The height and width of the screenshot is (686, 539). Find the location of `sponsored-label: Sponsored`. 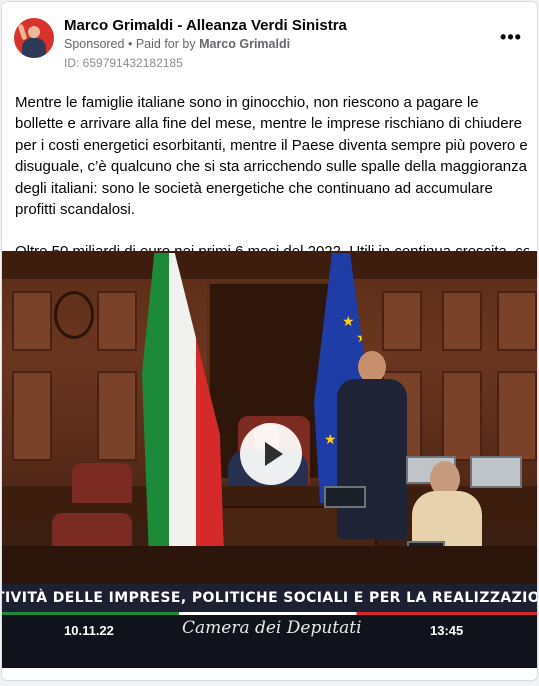

sponsored-label: Sponsored is located at coordinates (94, 44).